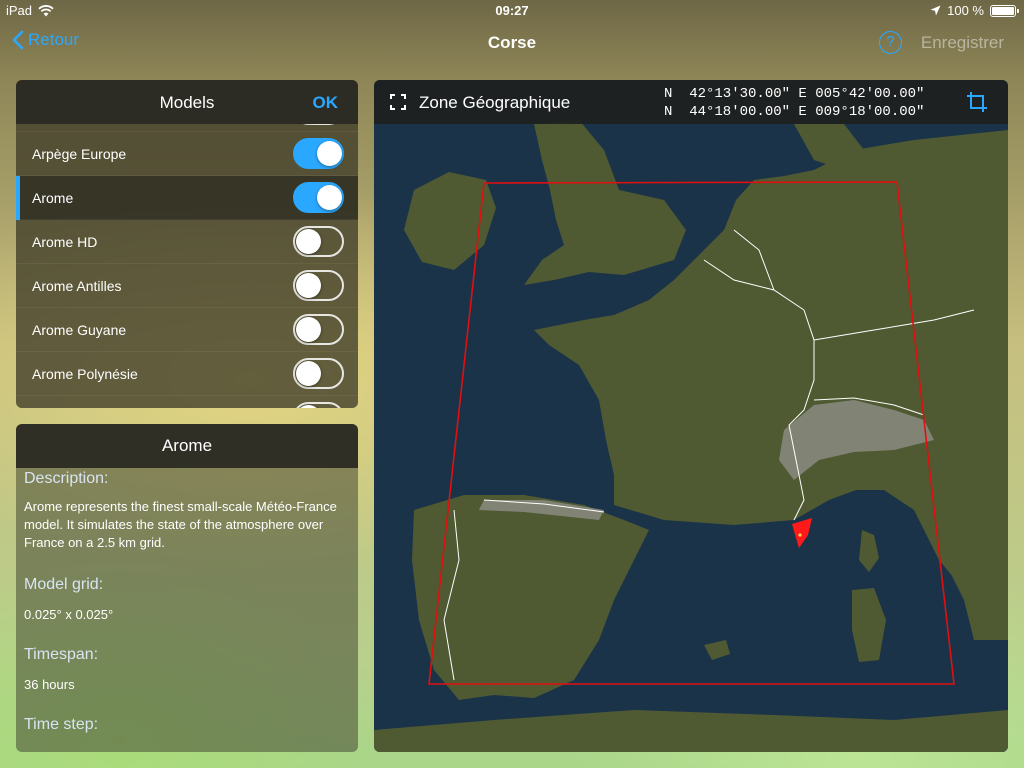  What do you see at coordinates (77, 286) in the screenshot?
I see `model-name: Arome Antilles` at bounding box center [77, 286].